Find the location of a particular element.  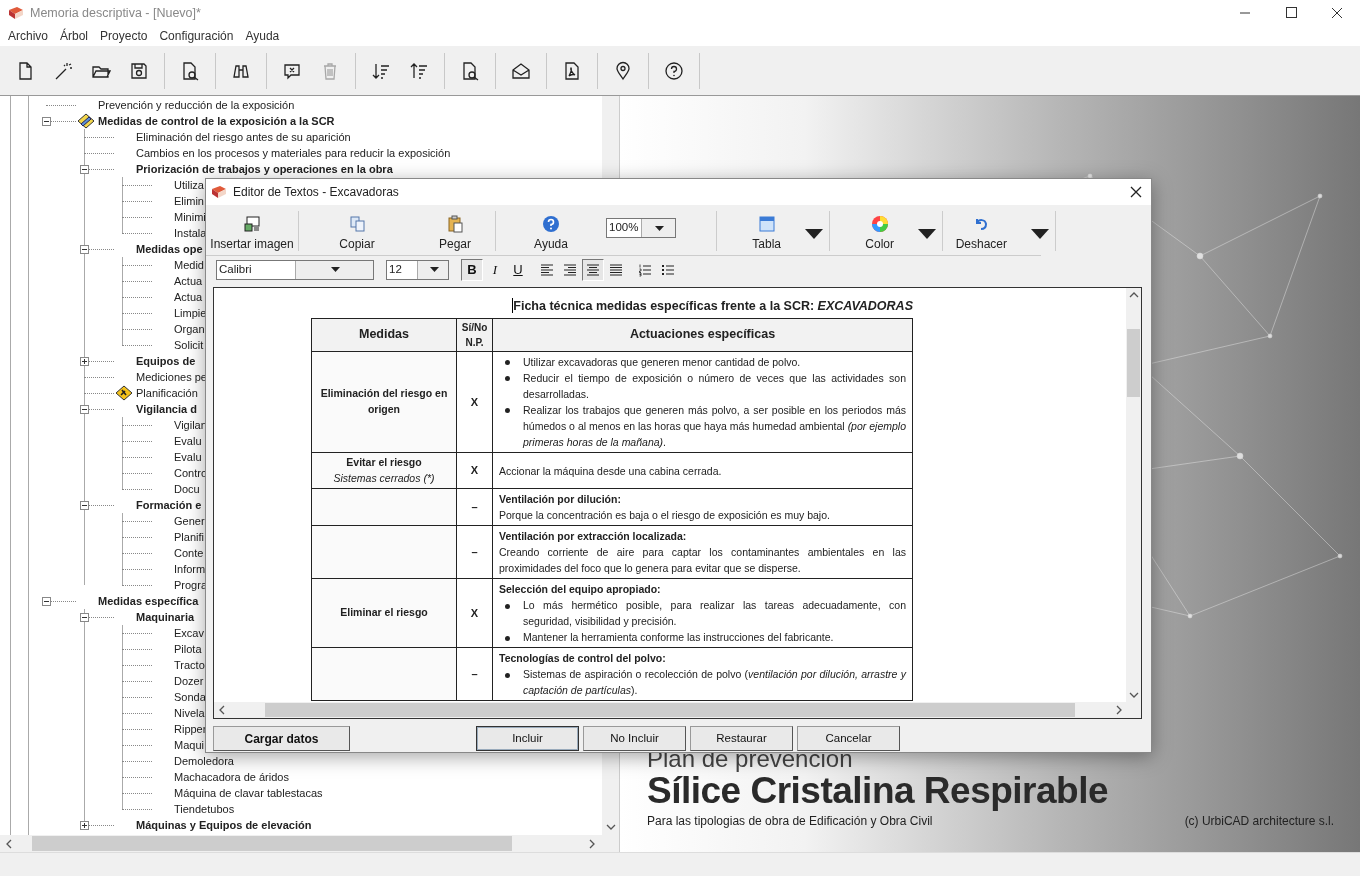

measure-heading: Ventilación por extracción localizada: is located at coordinates (593, 537).